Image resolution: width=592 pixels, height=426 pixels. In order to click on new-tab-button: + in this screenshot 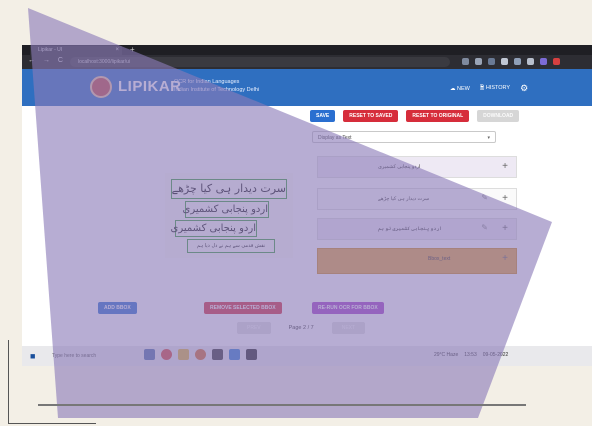, I will do `click(132, 50)`.